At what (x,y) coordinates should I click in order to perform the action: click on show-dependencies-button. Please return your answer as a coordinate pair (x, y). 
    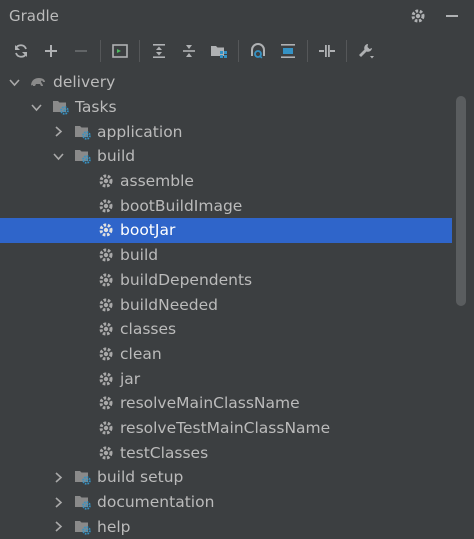
    Looking at the image, I should click on (288, 51).